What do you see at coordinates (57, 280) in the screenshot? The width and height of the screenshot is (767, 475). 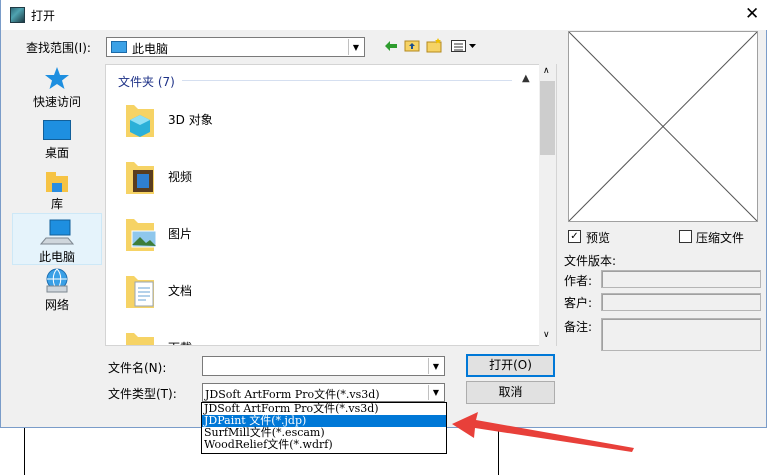 I see `network-icon` at bounding box center [57, 280].